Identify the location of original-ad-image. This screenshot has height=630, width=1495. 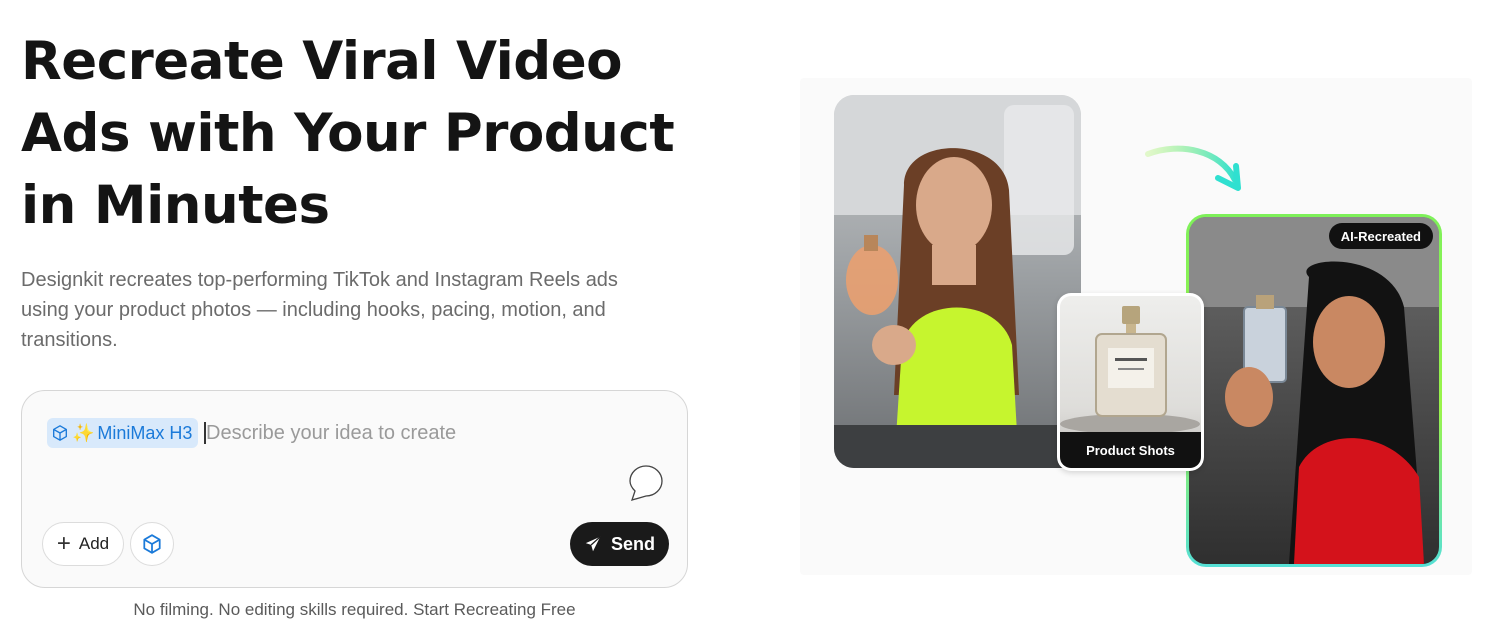
(957, 281).